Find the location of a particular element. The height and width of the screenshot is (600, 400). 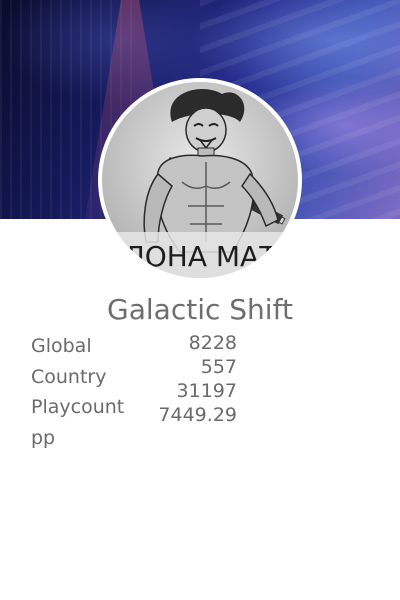

avatar-caption: ЛОНА МАТ is located at coordinates (200, 256).